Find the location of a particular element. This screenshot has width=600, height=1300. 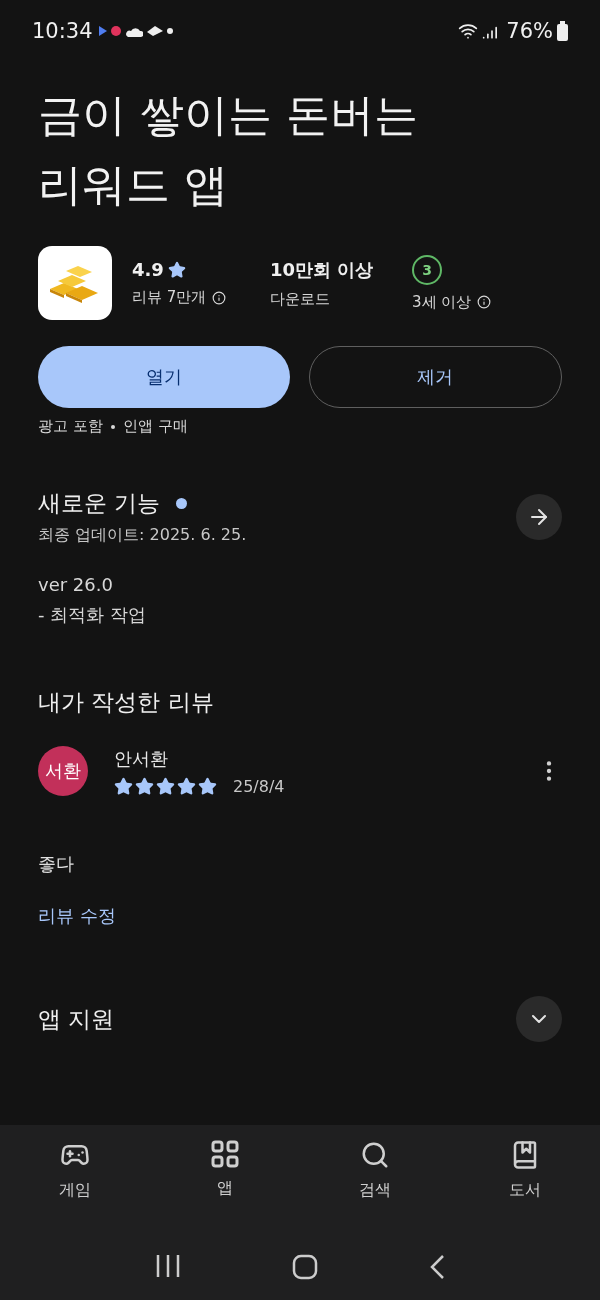

nav-tab: 앱 is located at coordinates (225, 1170).